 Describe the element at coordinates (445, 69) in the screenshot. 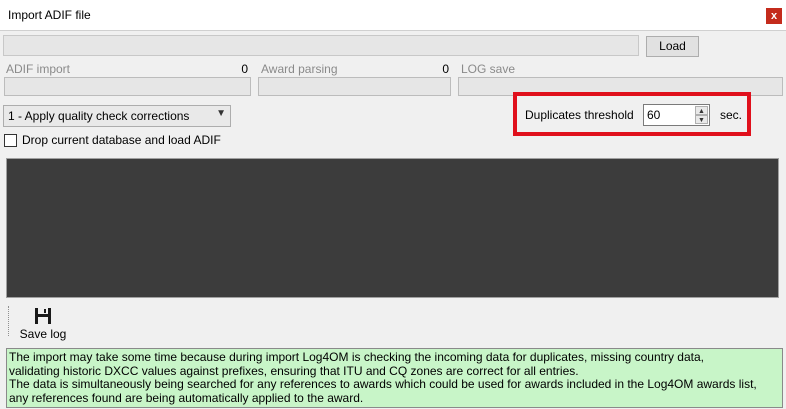

I see `award-parsing-count: 0` at that location.